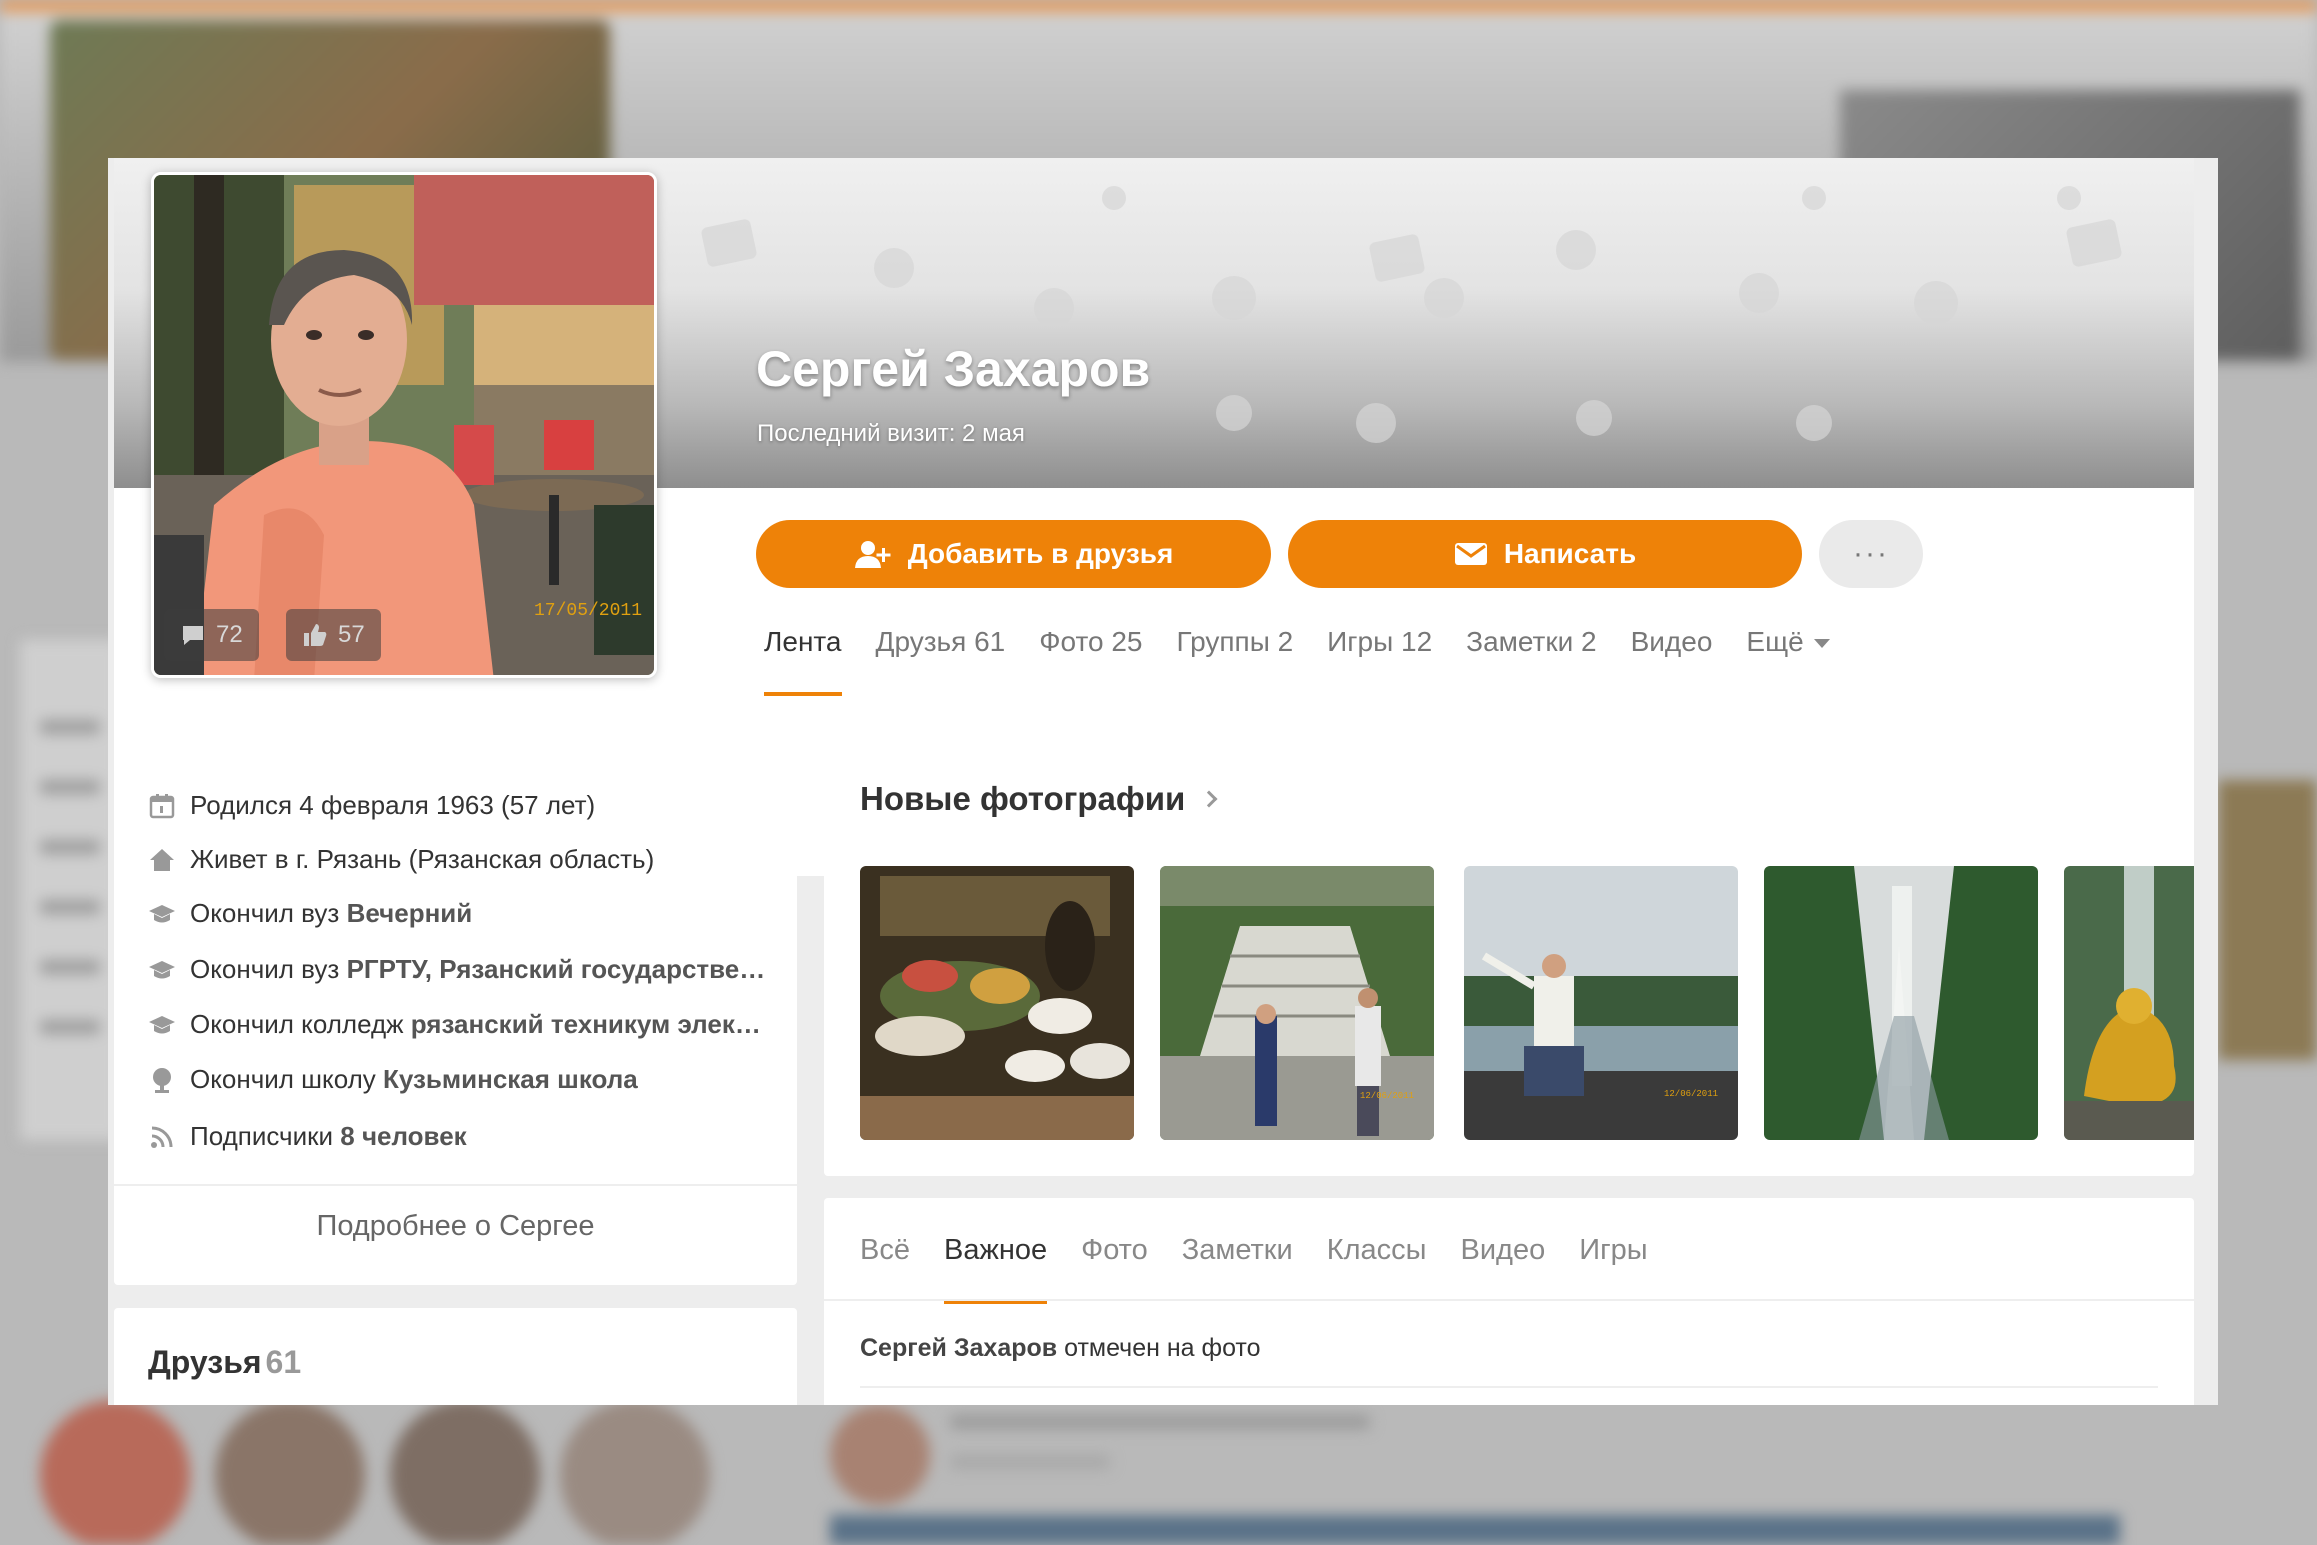 This screenshot has height=1545, width=2317. I want to click on info-subscribers-value: 8 человек, so click(403, 1136).